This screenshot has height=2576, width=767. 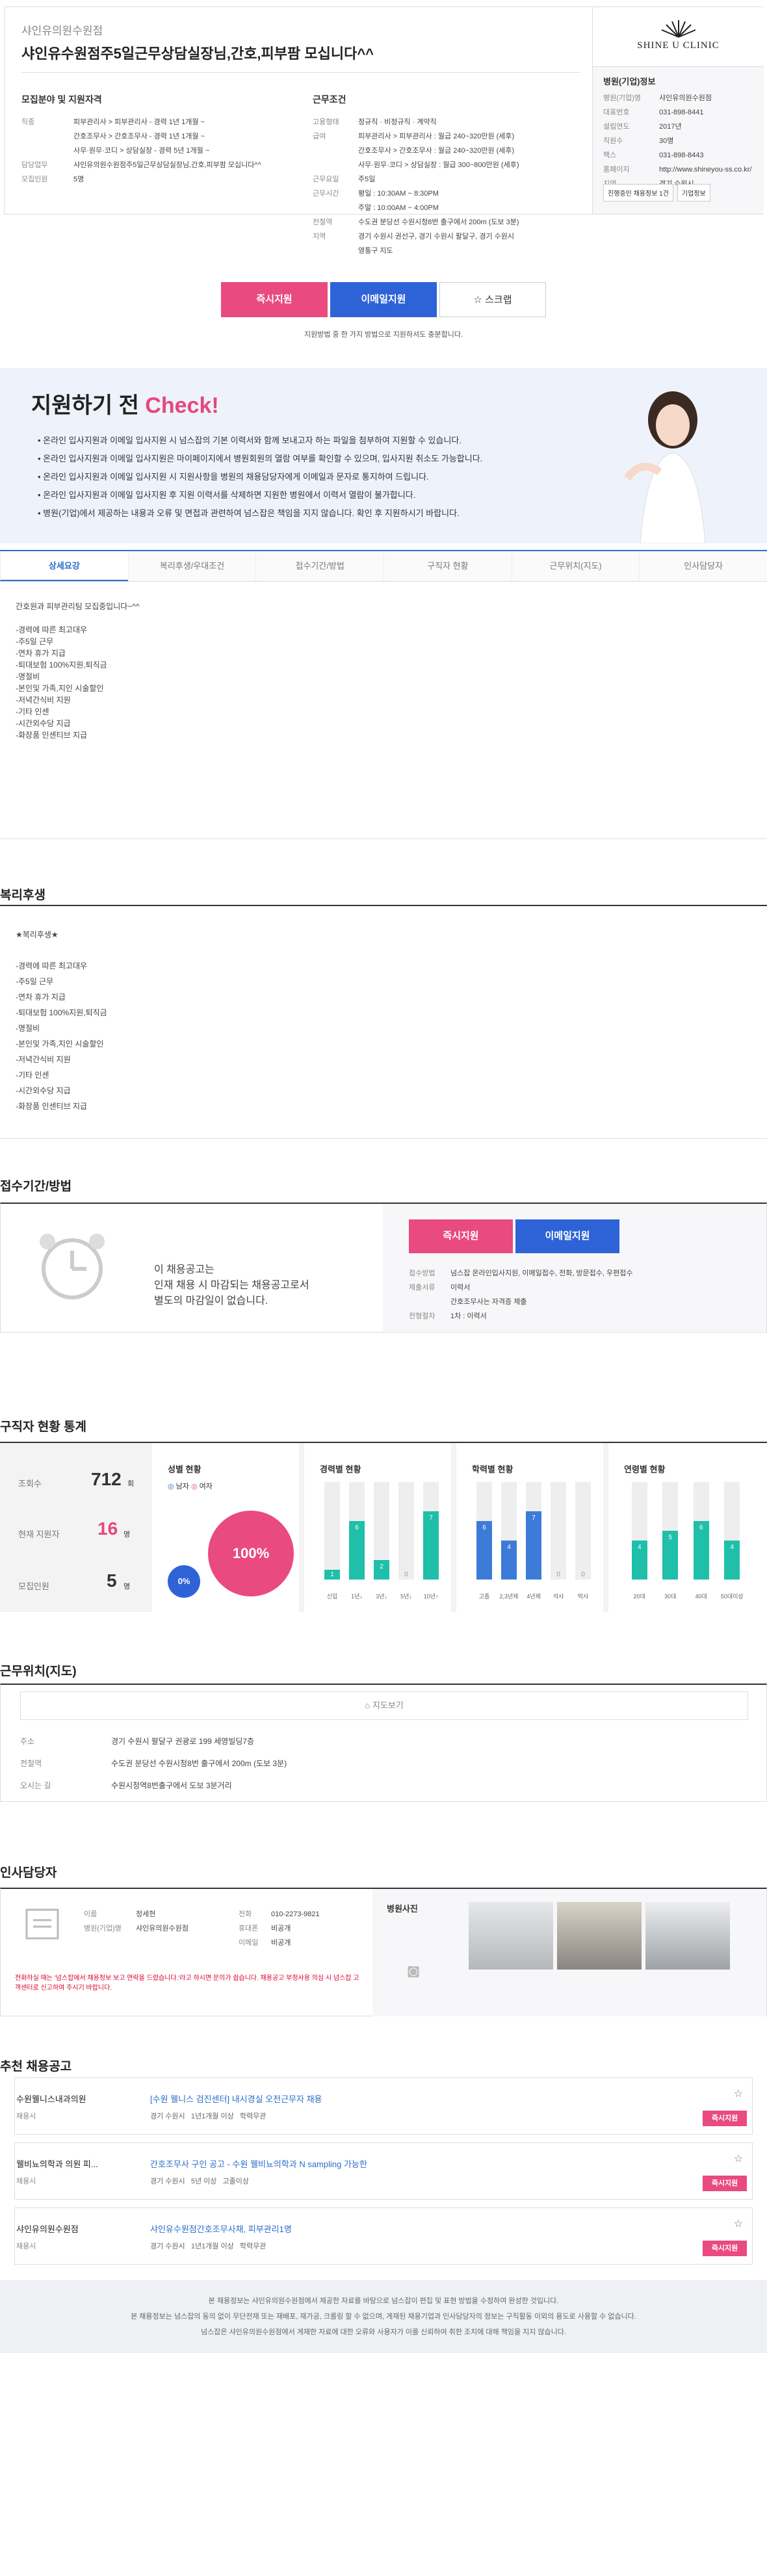 What do you see at coordinates (326, 194) in the screenshot?
I see `info-key: 근무시간` at bounding box center [326, 194].